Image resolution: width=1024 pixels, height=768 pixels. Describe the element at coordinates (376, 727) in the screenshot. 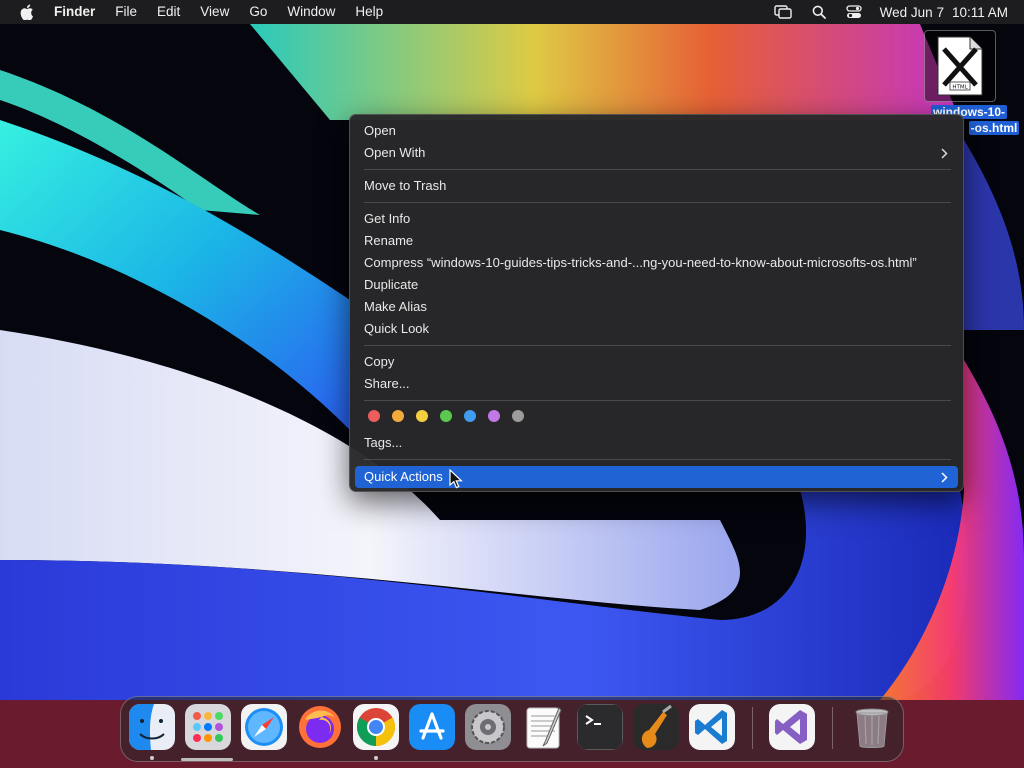

I see `dock-chrome-icon` at that location.